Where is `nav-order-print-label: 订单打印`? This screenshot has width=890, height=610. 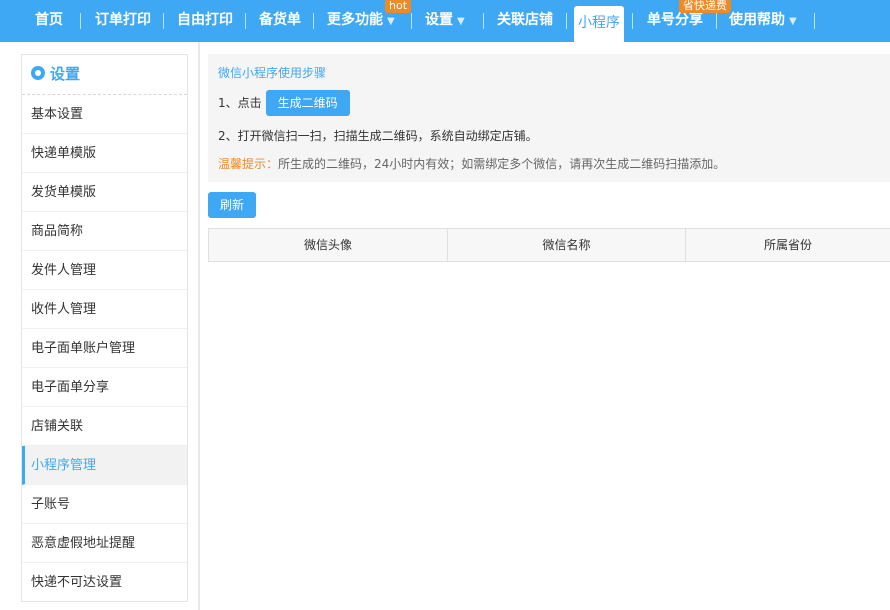 nav-order-print-label: 订单打印 is located at coordinates (123, 20).